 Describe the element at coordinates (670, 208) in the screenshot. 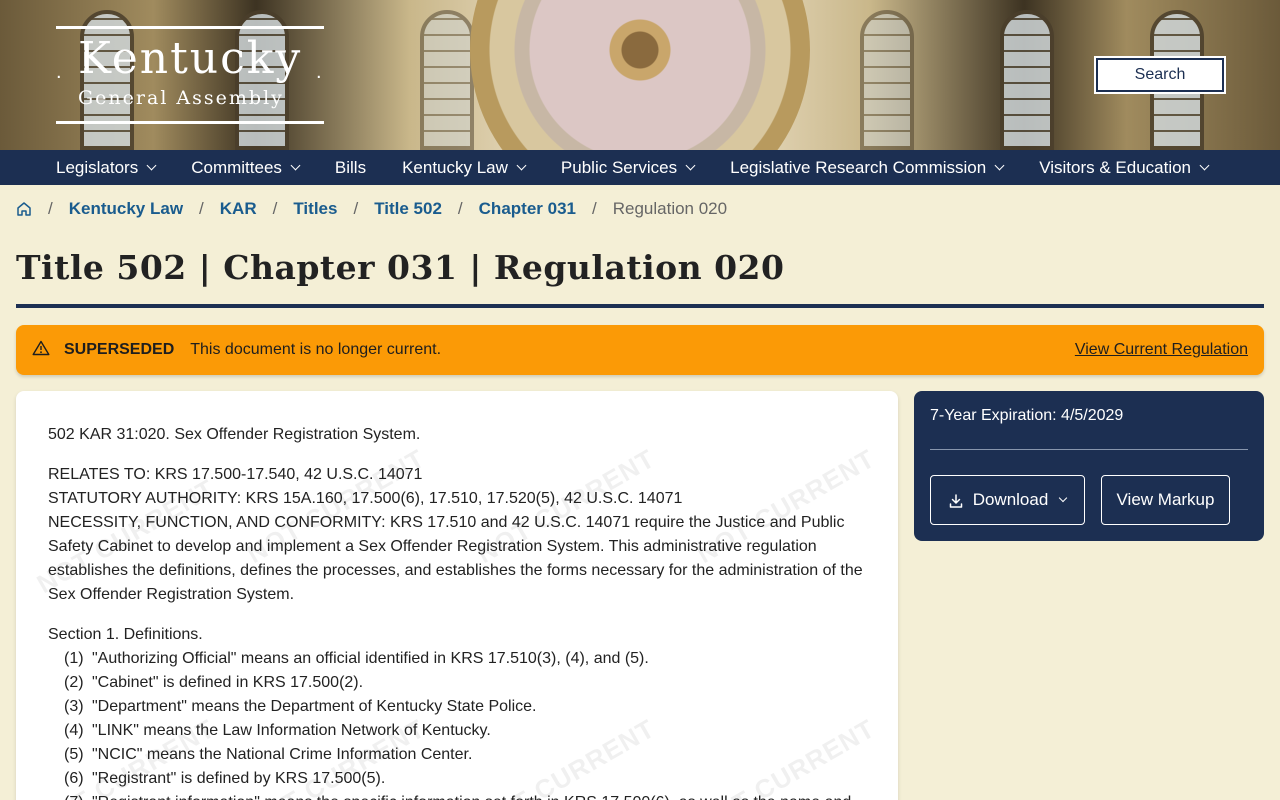

I see `breadcrumb-current: Regulation 020` at that location.